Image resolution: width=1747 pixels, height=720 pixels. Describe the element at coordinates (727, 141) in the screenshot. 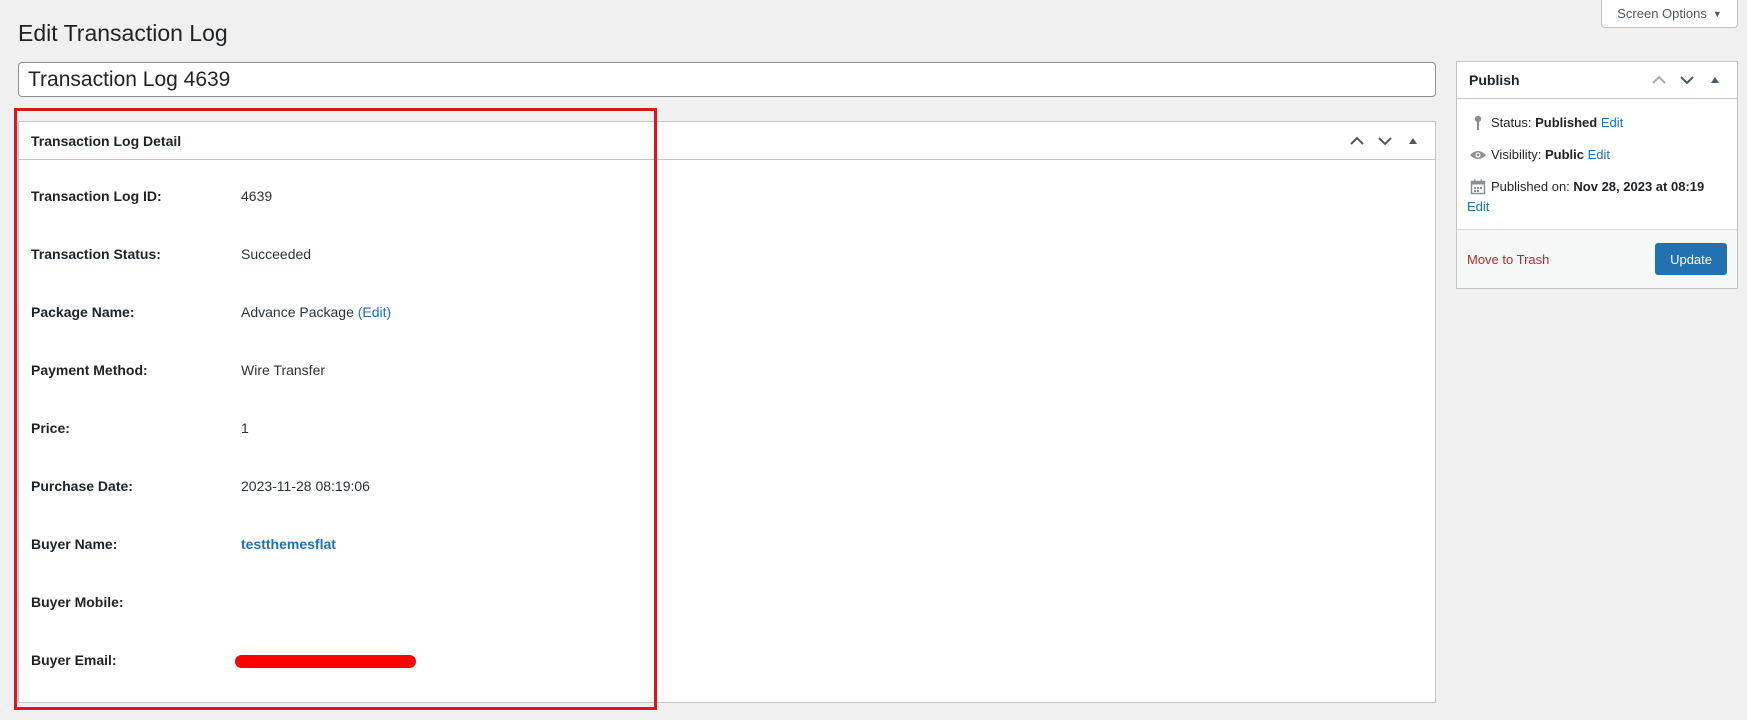

I see `postbox-header: Transaction Log Detail` at that location.